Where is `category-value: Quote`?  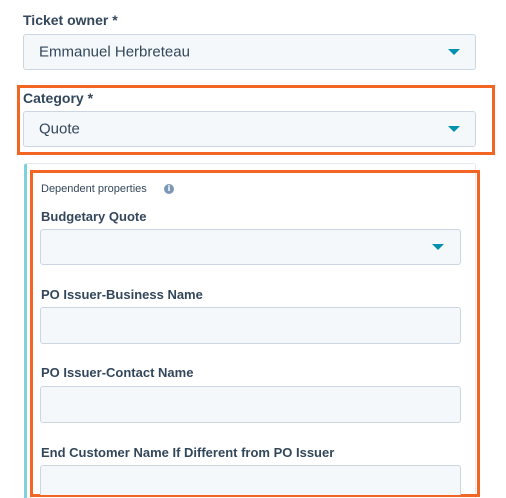 category-value: Quote is located at coordinates (59, 129).